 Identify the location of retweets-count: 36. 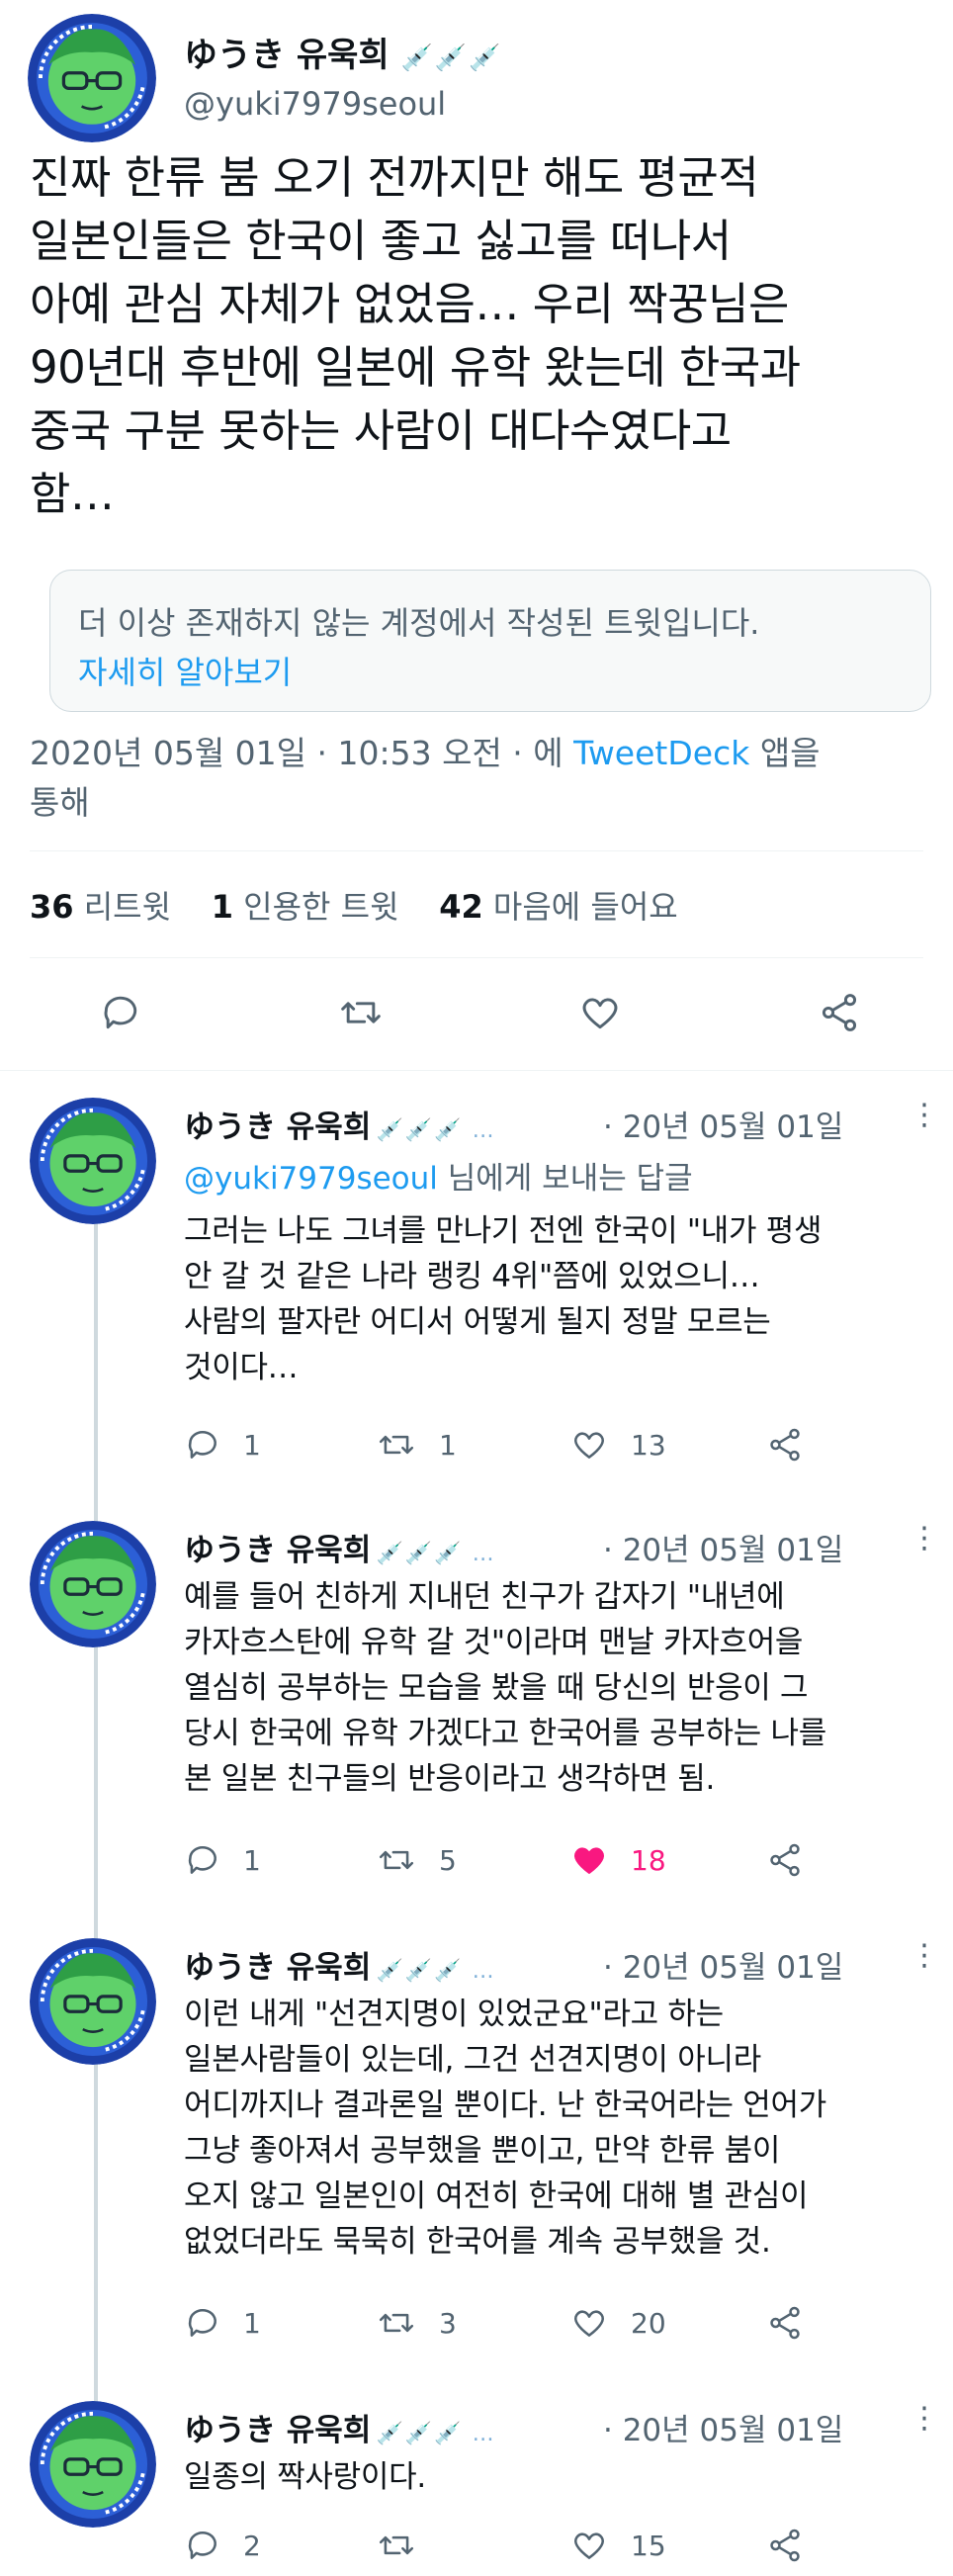
(52, 907).